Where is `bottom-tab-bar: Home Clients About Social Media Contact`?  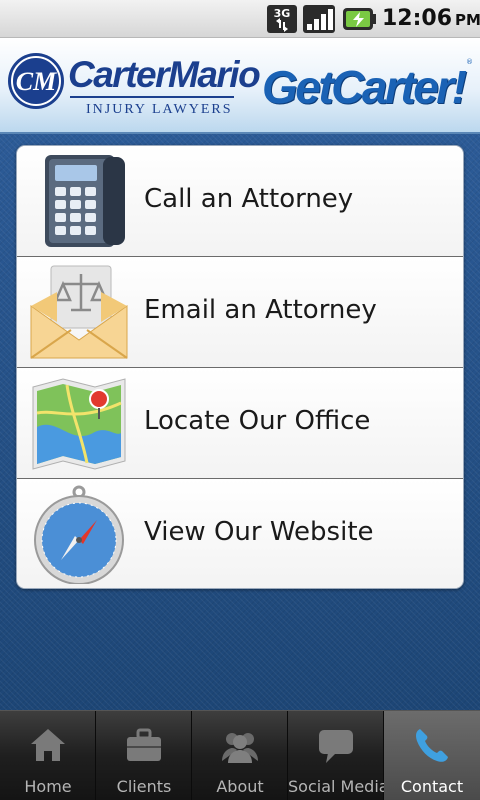
bottom-tab-bar: Home Clients About Social Media Contact is located at coordinates (240, 755).